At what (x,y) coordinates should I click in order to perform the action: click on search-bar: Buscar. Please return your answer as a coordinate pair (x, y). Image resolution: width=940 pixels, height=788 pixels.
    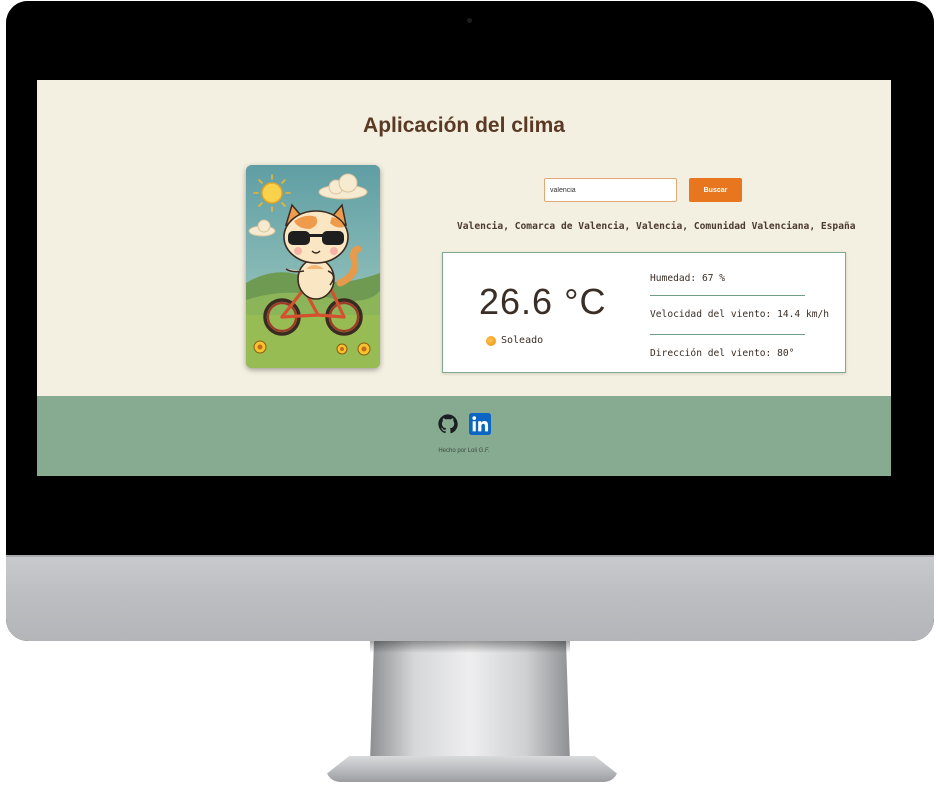
    Looking at the image, I should click on (464, 191).